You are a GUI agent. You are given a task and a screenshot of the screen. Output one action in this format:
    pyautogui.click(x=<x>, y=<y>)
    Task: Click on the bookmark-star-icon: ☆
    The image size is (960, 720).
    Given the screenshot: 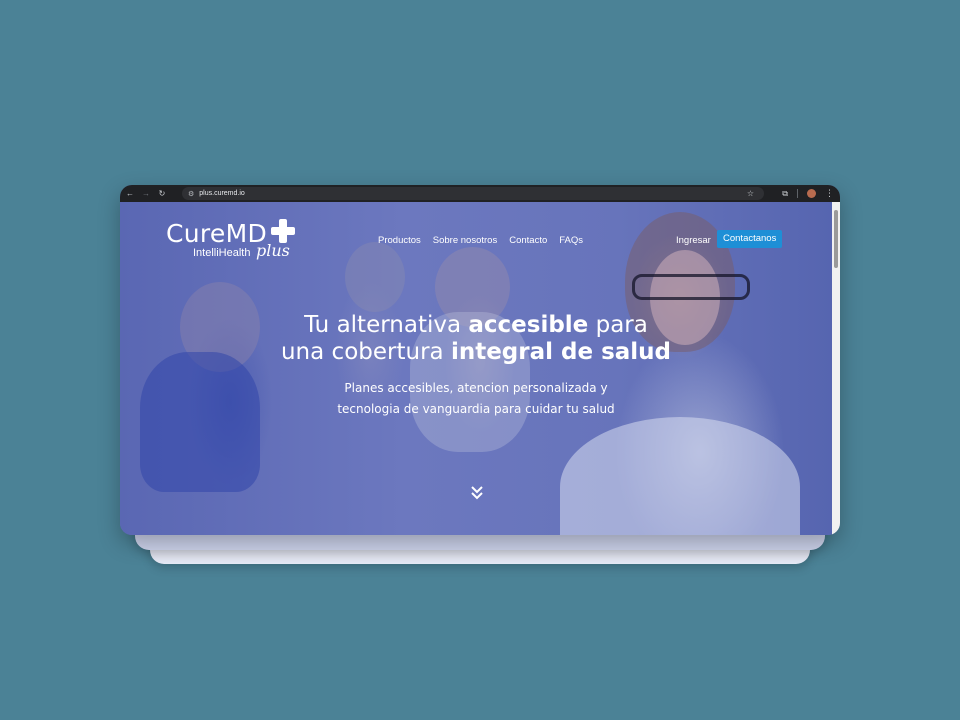 What is the action you would take?
    pyautogui.click(x=750, y=193)
    